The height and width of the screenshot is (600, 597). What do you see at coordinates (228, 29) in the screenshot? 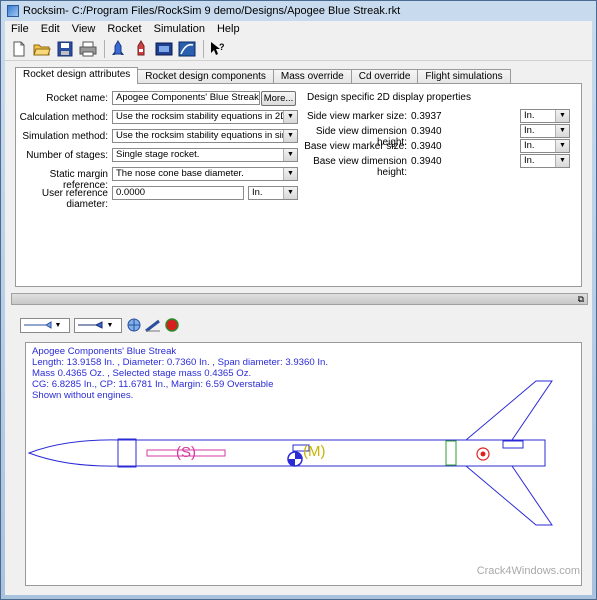
I see `menu-help: Help` at bounding box center [228, 29].